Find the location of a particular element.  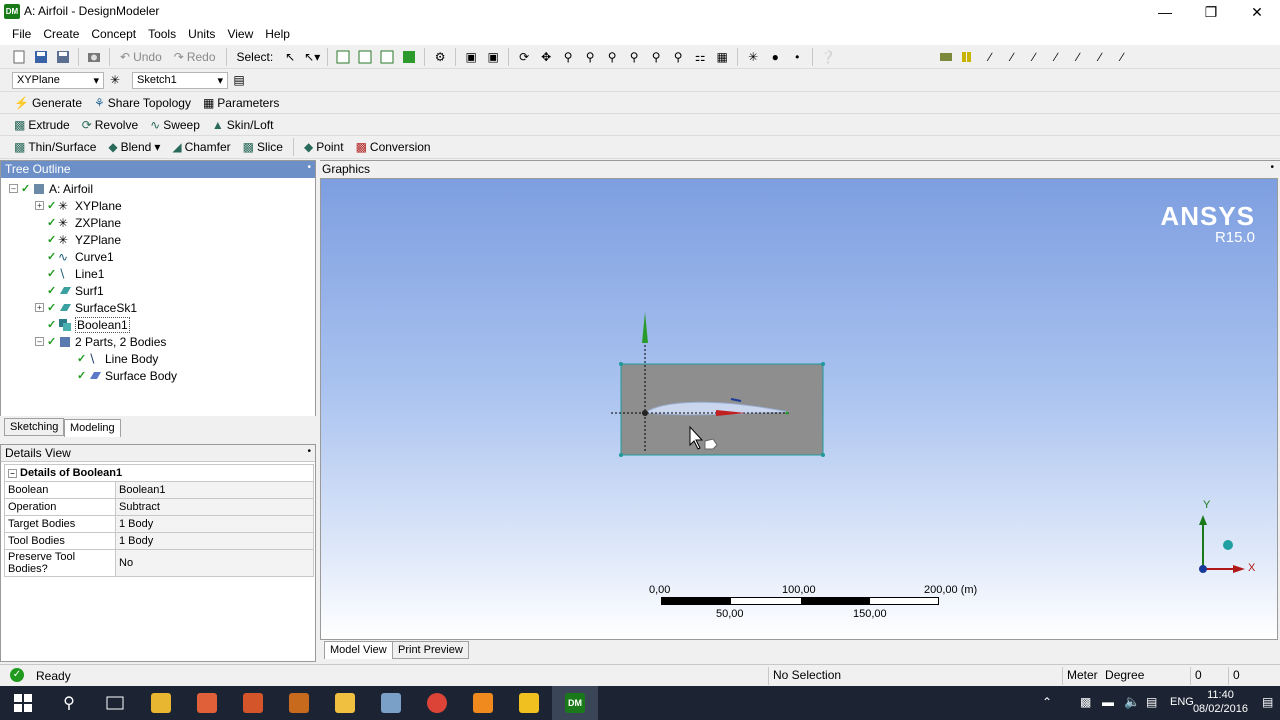

zoom-fit-icon: ⚲ is located at coordinates (656, 57).